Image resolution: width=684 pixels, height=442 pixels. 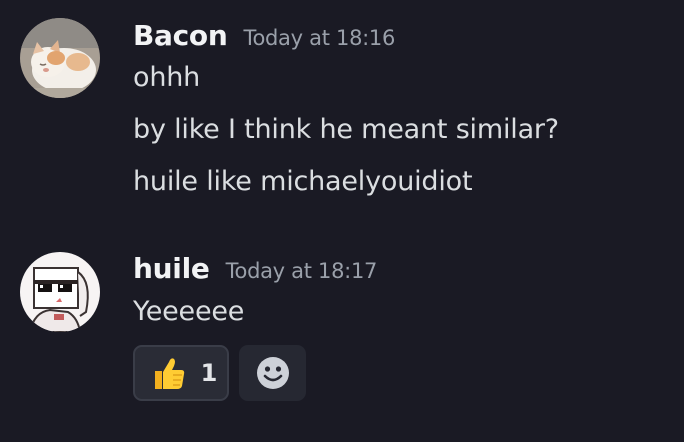 What do you see at coordinates (209, 373) in the screenshot?
I see `reaction-count: 1` at bounding box center [209, 373].